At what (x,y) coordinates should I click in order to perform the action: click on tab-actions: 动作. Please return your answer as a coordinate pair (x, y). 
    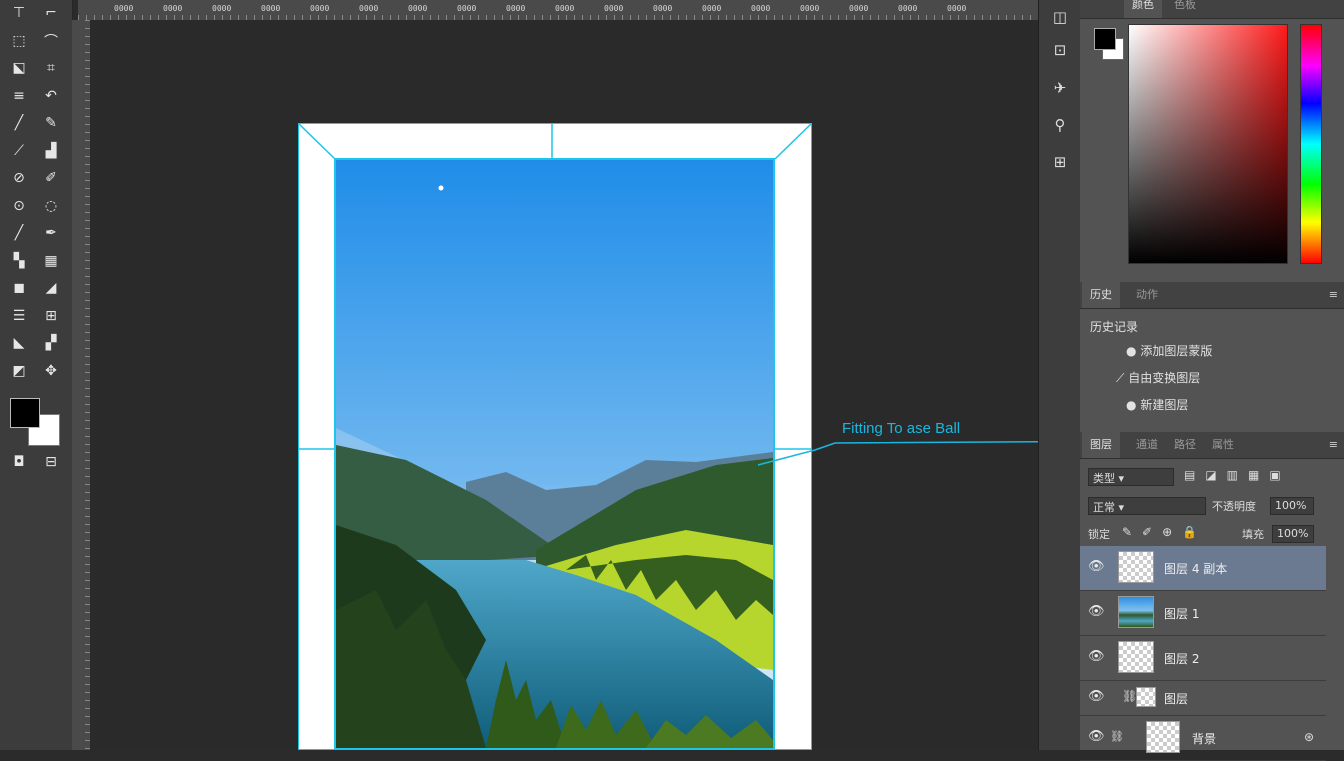
    Looking at the image, I should click on (1147, 295).